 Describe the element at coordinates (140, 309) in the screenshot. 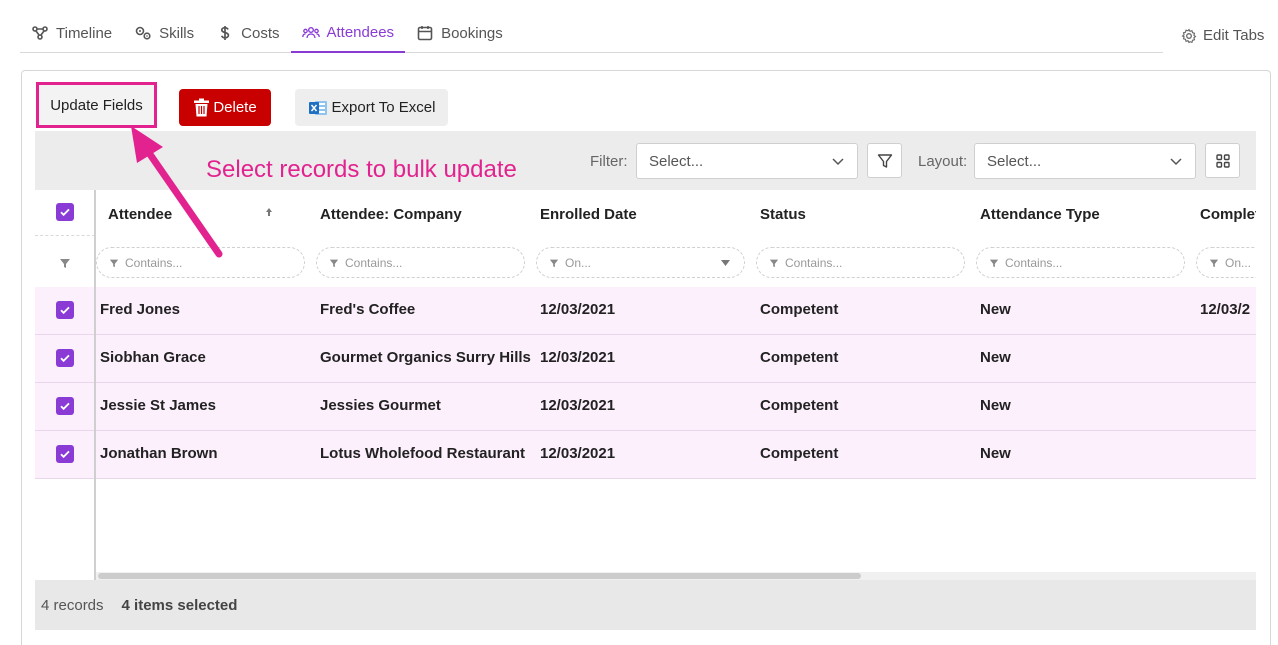

I see `cell-attendee: Fred Jones` at that location.